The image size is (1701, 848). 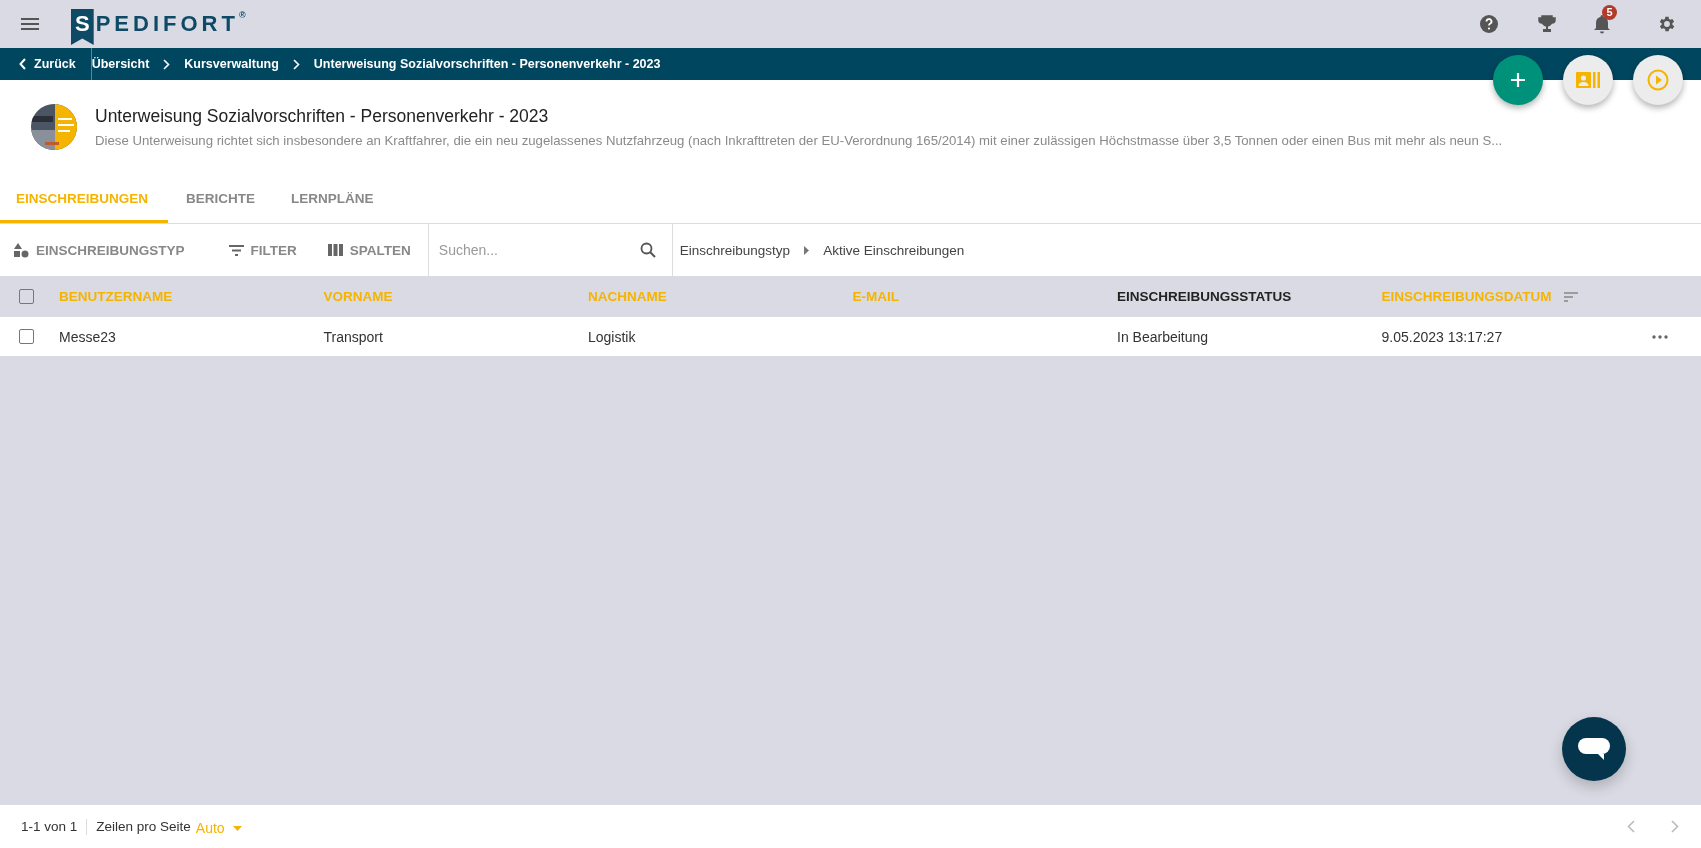 I want to click on bell-icon, so click(x=1602, y=24).